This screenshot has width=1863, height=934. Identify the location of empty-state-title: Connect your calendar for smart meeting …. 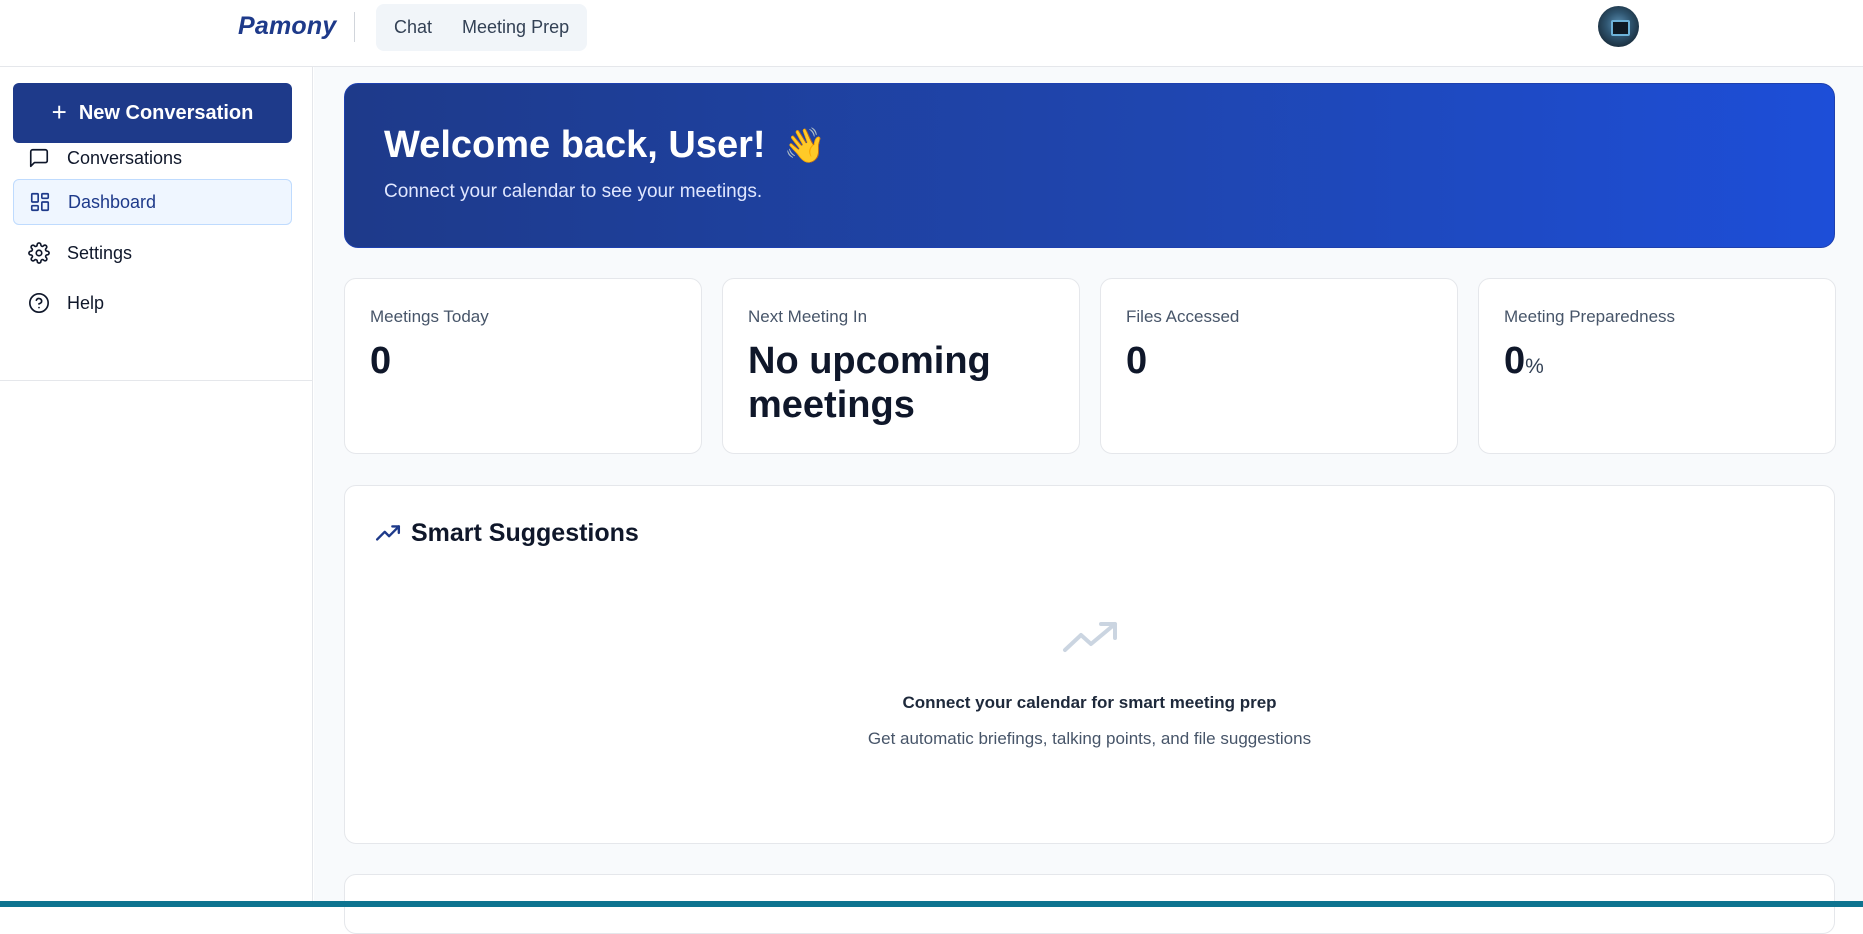
(1089, 702).